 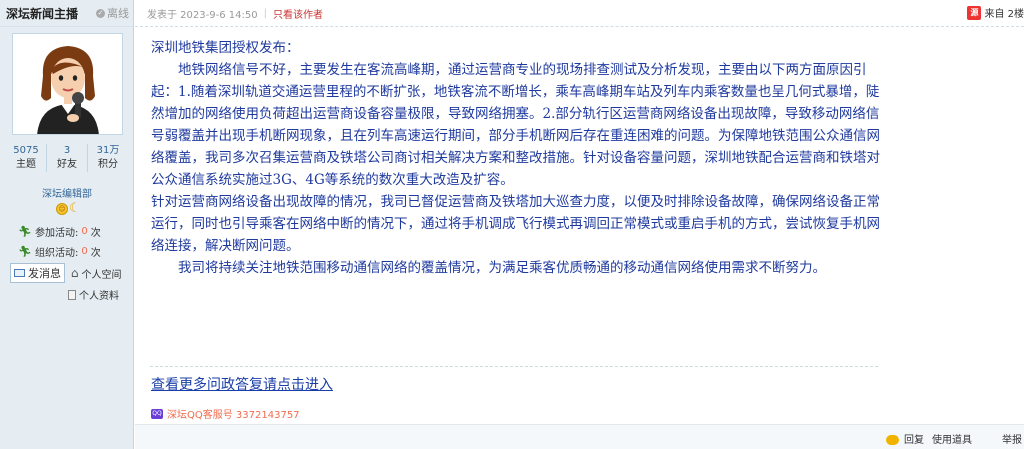 I want to click on envelope-icon, so click(x=19, y=273).